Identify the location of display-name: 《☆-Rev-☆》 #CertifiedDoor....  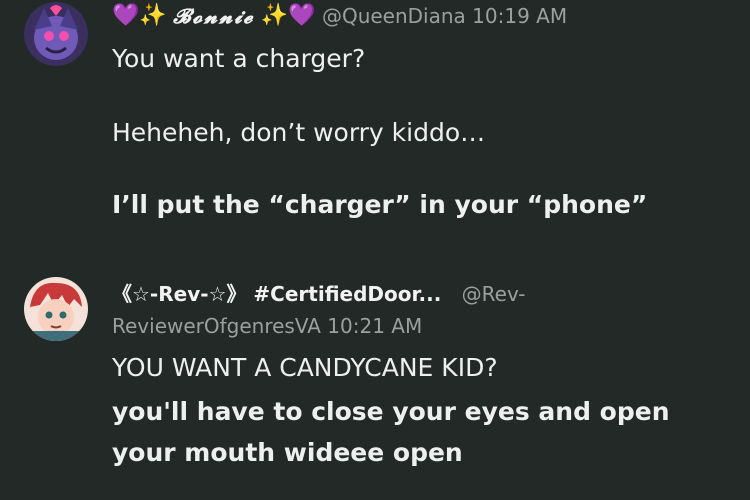
(276, 294).